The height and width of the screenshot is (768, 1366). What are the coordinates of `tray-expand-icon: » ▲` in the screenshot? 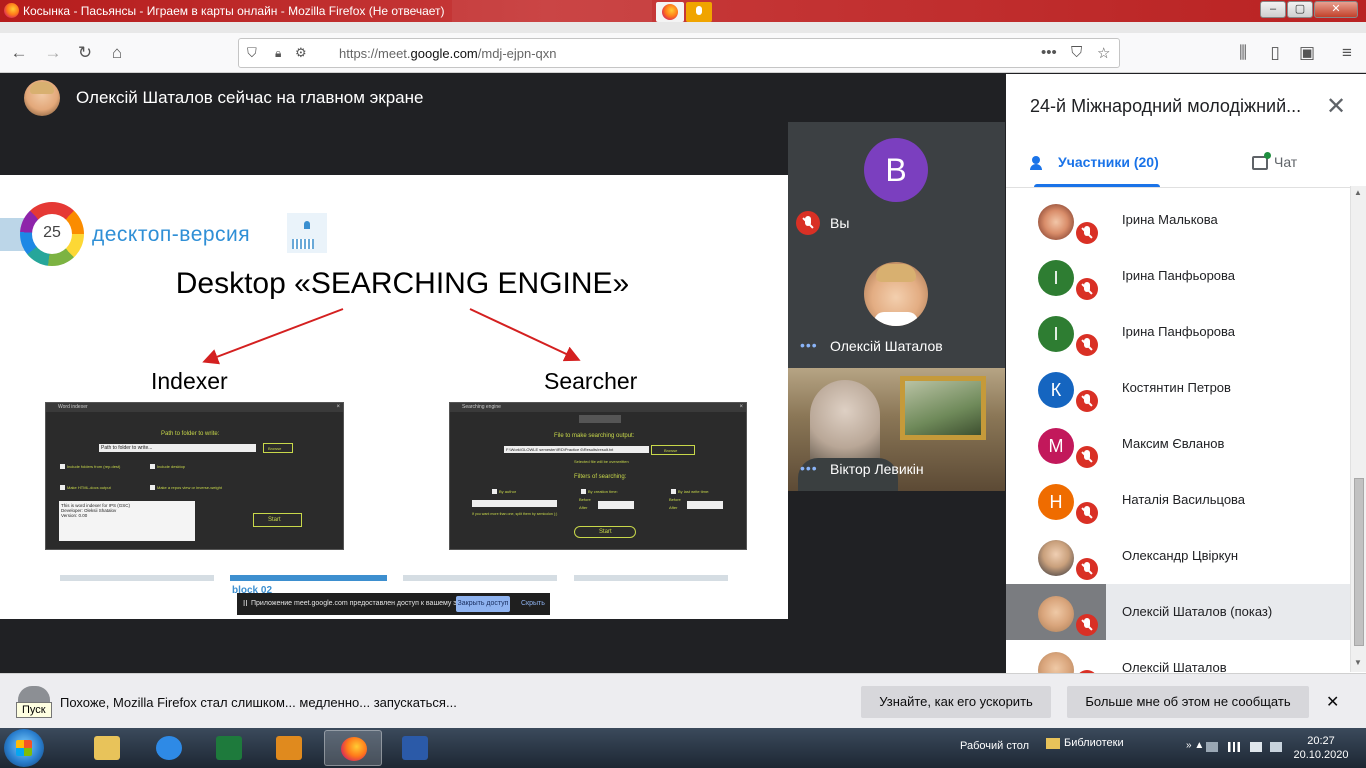 It's located at (1195, 745).